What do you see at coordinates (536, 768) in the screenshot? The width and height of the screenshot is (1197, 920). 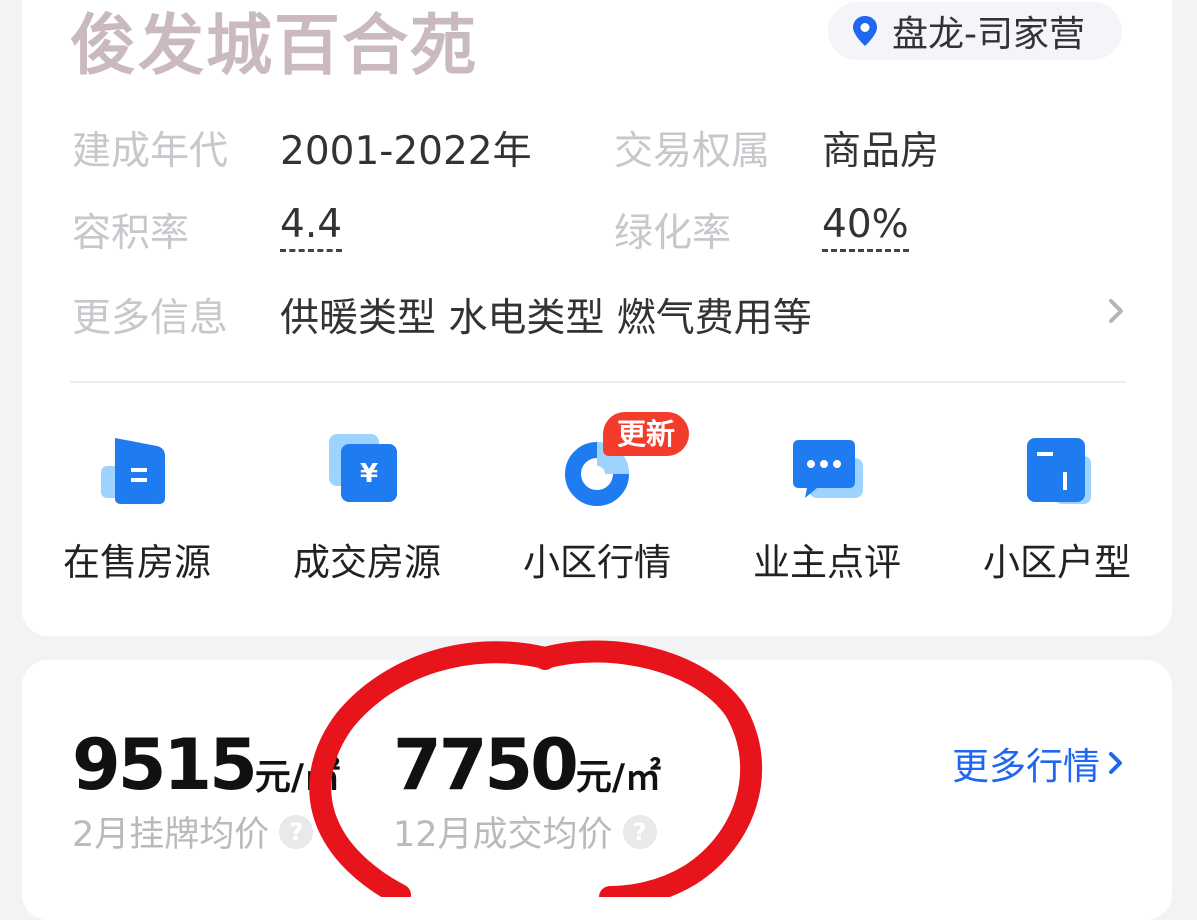 I see `red-annotation-circle` at bounding box center [536, 768].